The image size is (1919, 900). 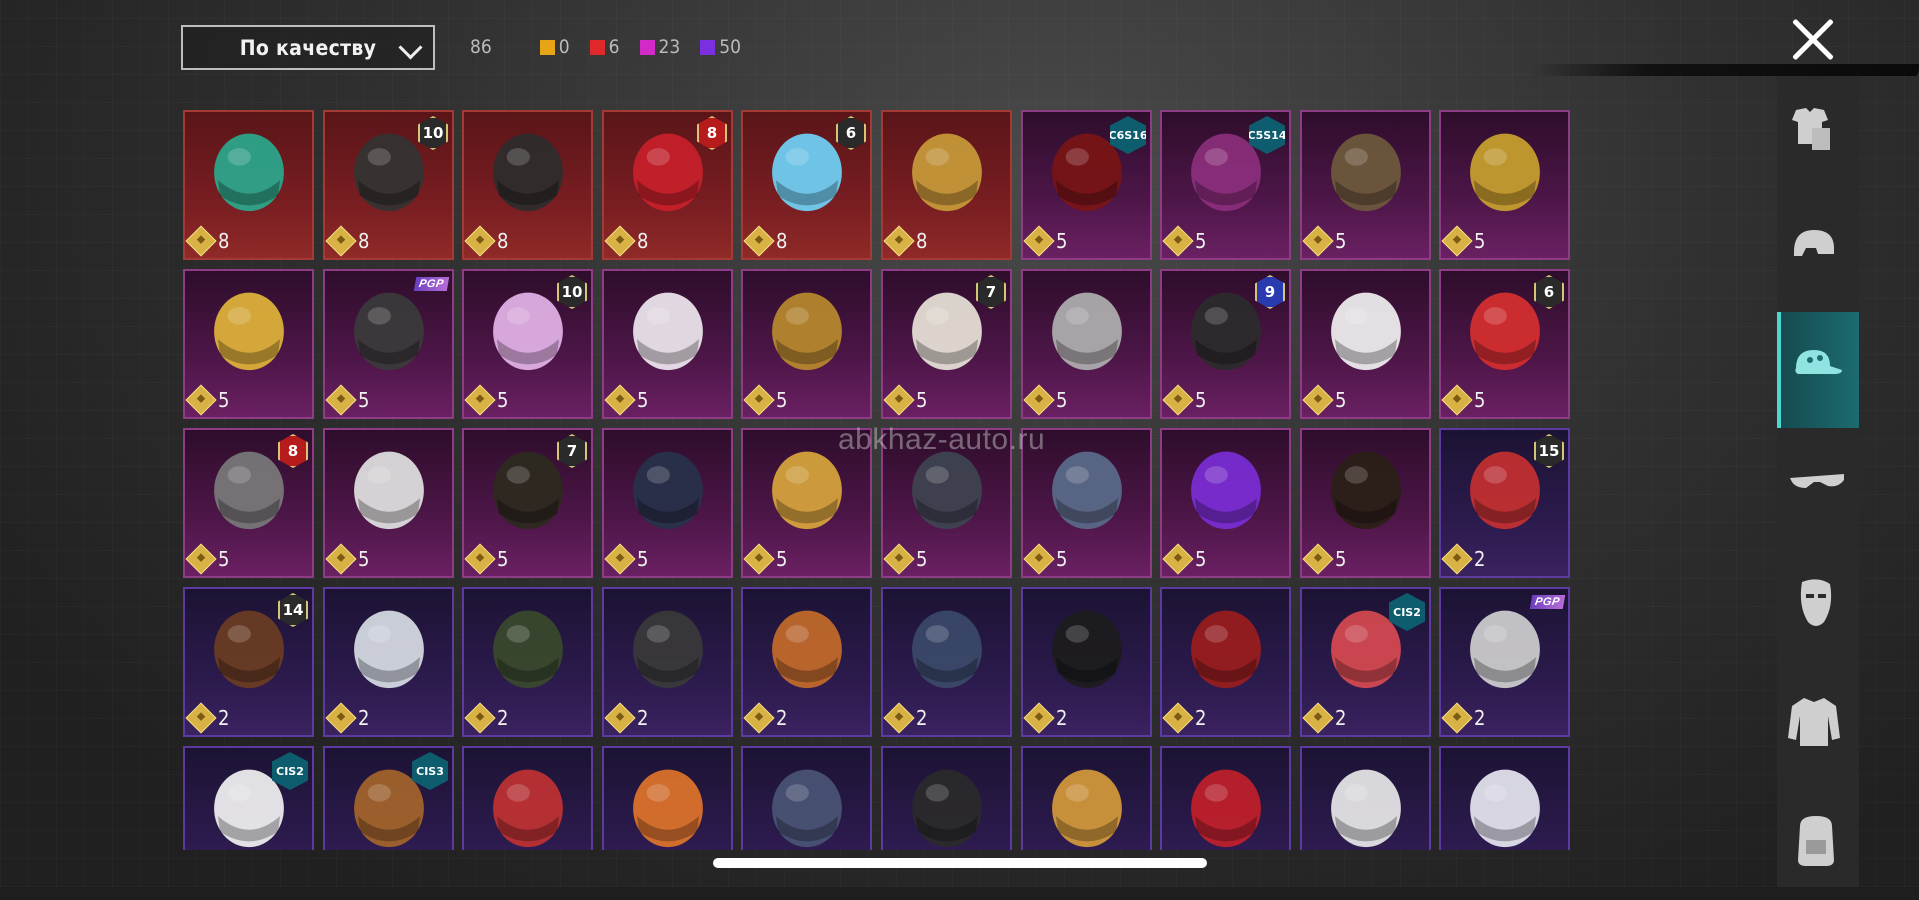 What do you see at coordinates (946, 798) in the screenshot?
I see `item-card-gas-mask` at bounding box center [946, 798].